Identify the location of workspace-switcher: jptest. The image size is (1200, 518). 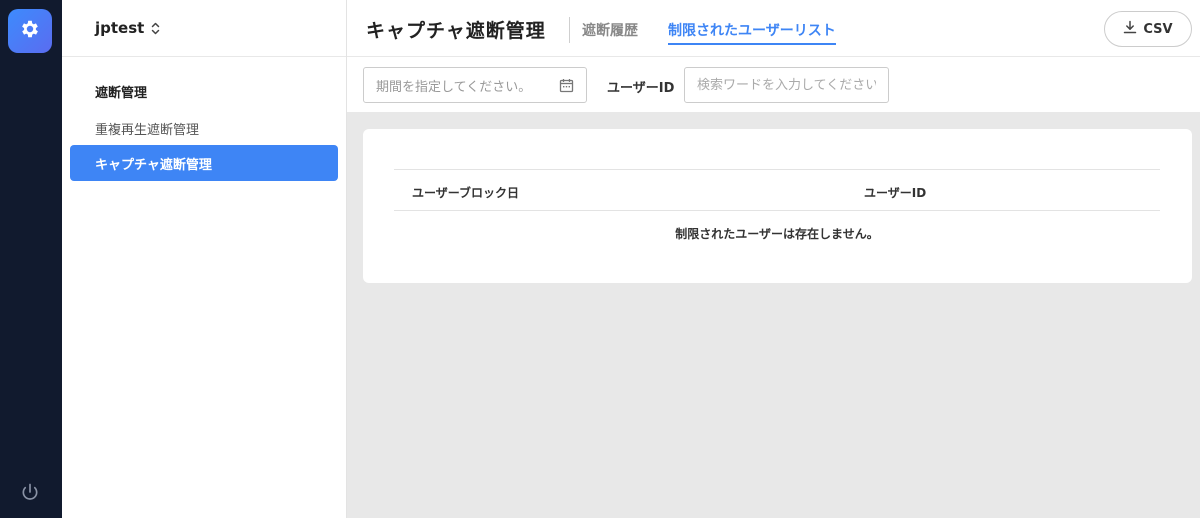
(127, 28).